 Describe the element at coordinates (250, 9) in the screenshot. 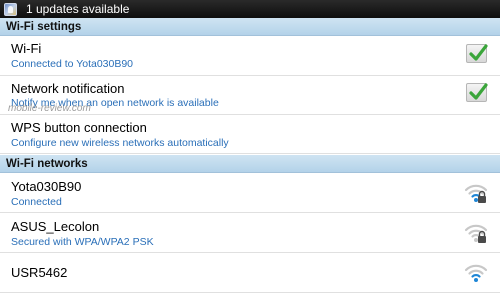

I see `status-bar: 1 updates available` at that location.